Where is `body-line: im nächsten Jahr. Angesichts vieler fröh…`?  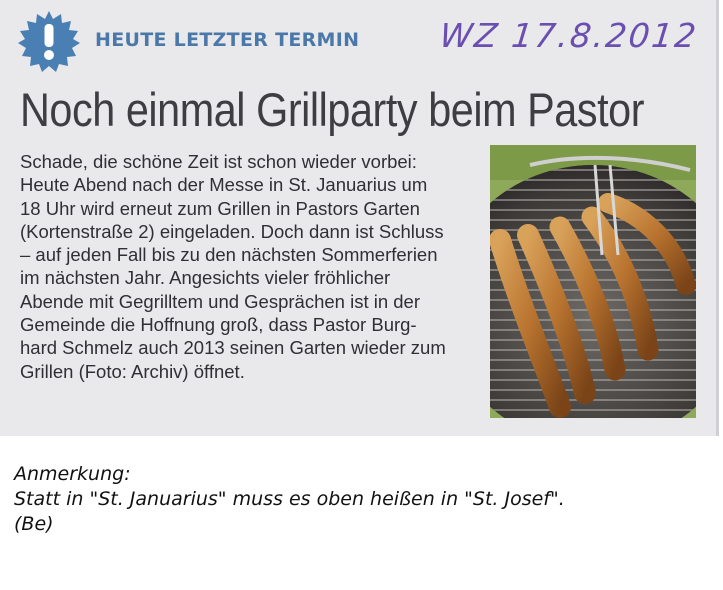 body-line: im nächsten Jahr. Angesichts vieler fröh… is located at coordinates (205, 278).